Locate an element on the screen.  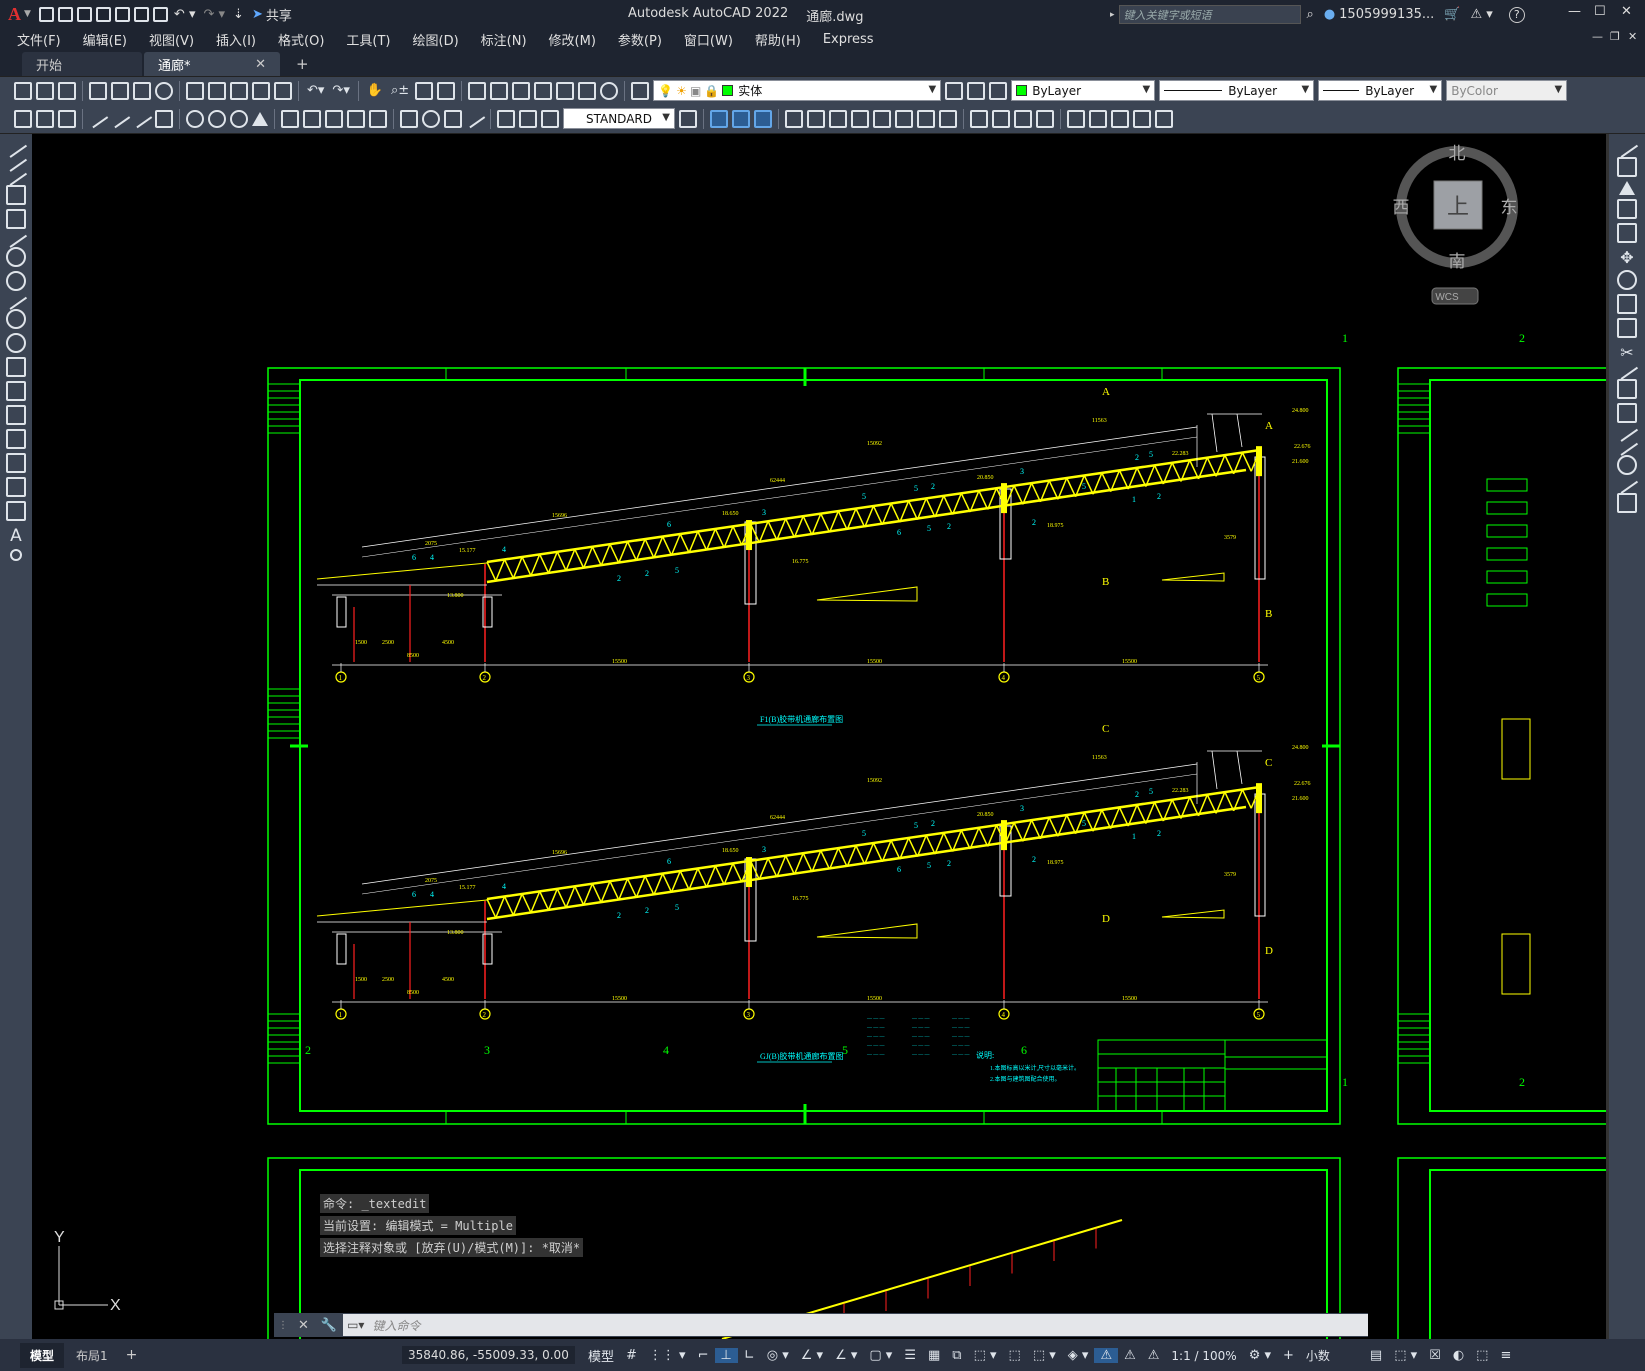
command-recent-icon: ▭▾ is located at coordinates (355, 1325).